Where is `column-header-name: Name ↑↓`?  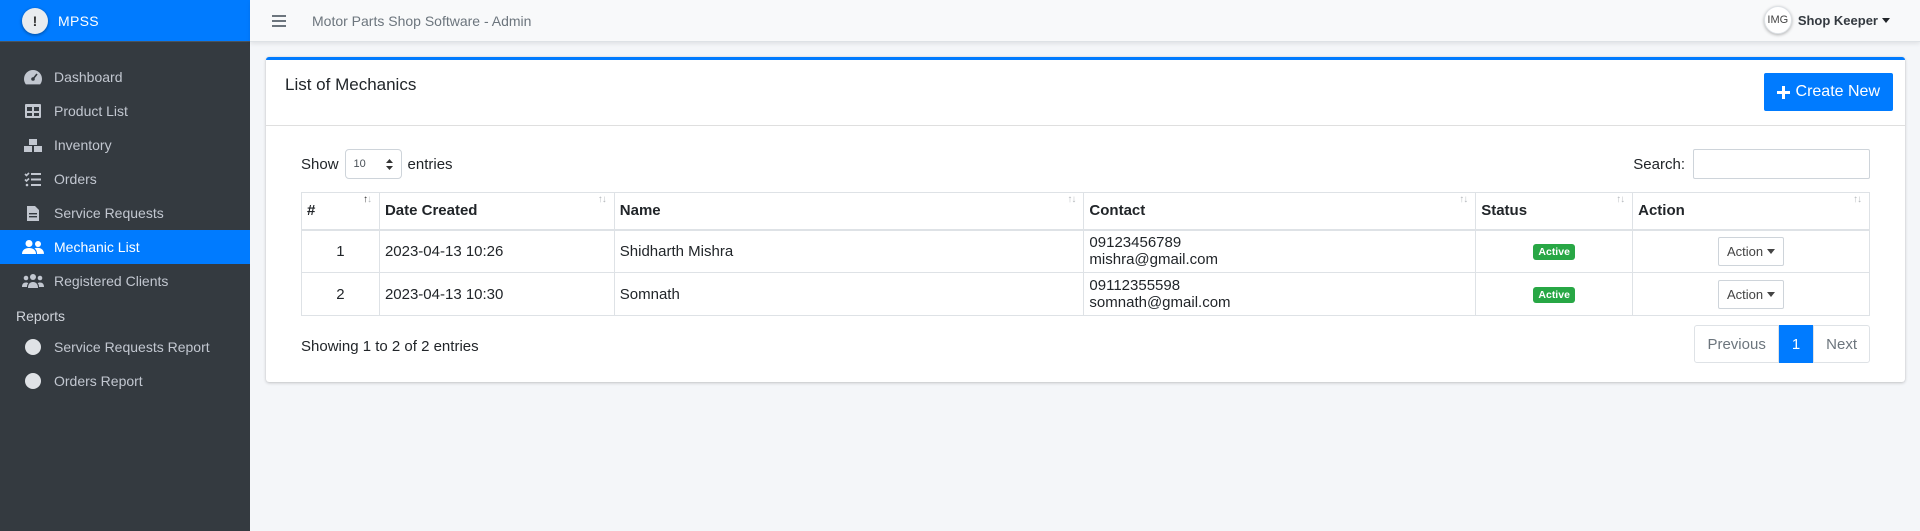
column-header-name: Name ↑↓ is located at coordinates (849, 211).